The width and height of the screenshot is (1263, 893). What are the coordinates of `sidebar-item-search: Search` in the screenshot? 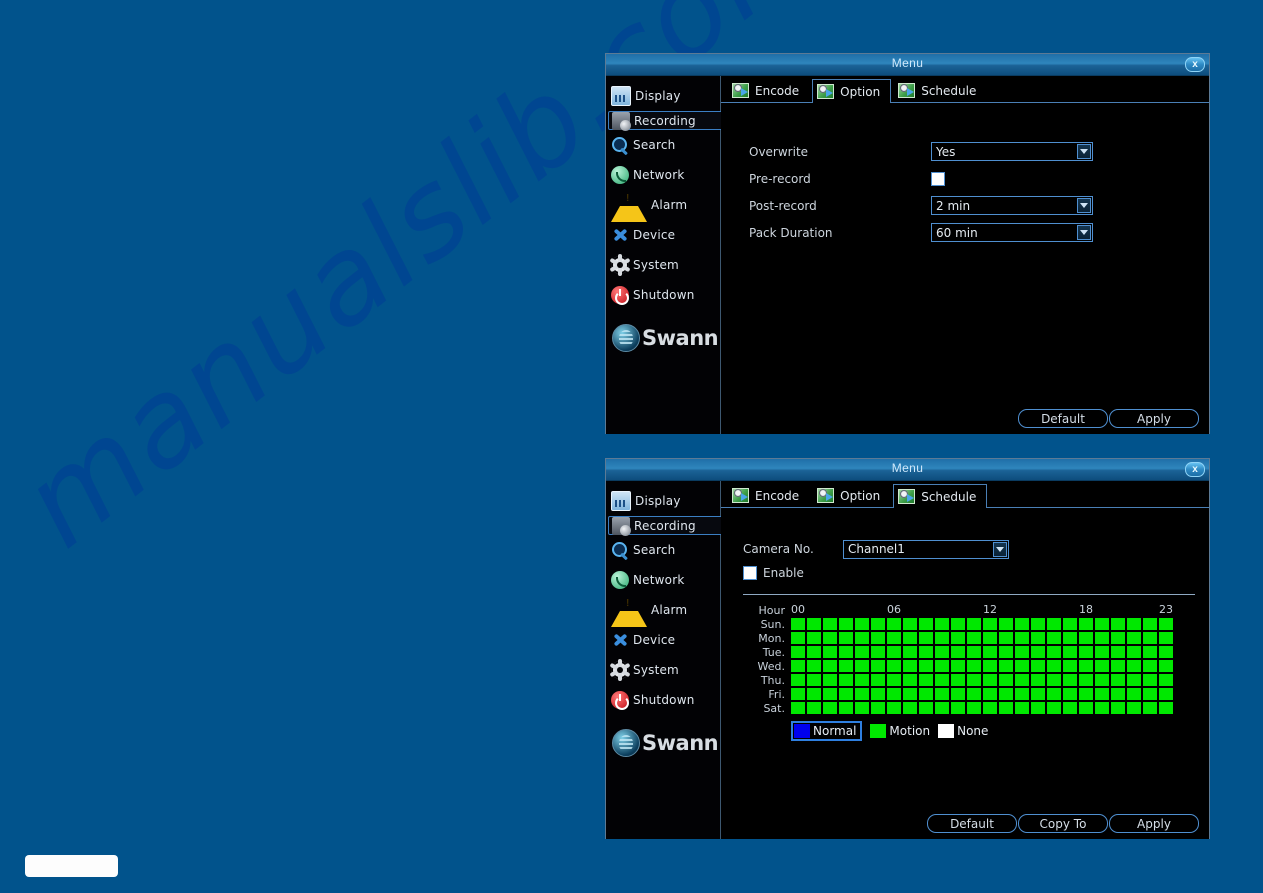 It's located at (663, 550).